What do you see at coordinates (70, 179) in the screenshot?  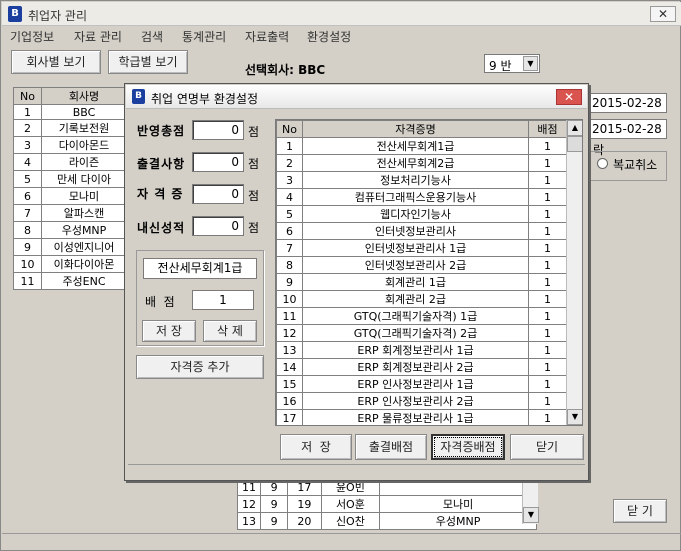 I see `company-row: 5 만세 다이아` at bounding box center [70, 179].